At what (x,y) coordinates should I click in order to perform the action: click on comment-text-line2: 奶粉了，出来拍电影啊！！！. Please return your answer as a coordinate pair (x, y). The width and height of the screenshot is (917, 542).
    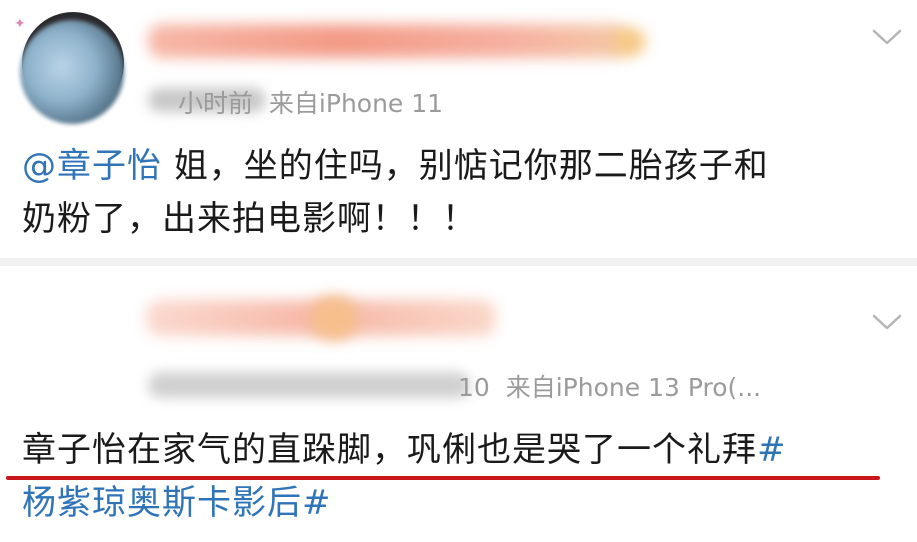
    Looking at the image, I should click on (249, 219).